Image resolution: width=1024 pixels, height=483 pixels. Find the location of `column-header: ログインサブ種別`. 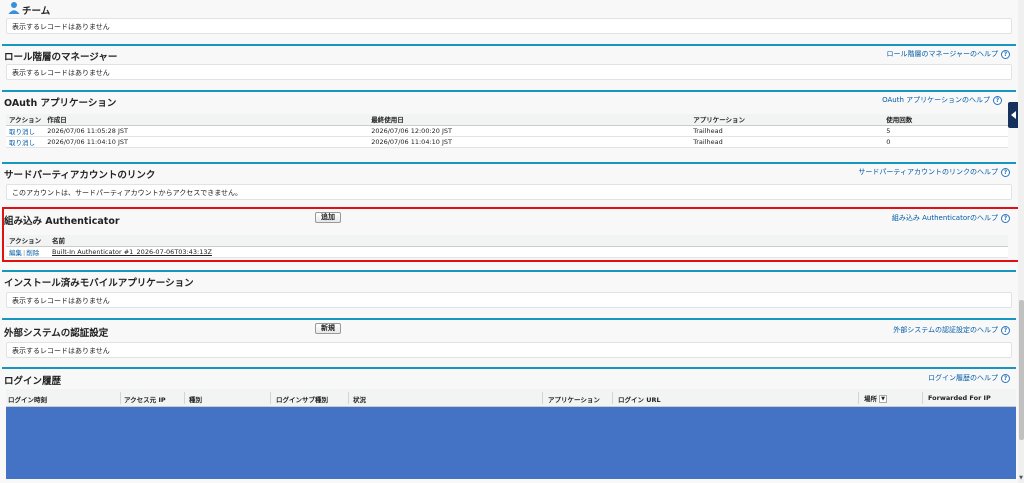

column-header: ログインサブ種別 is located at coordinates (302, 399).